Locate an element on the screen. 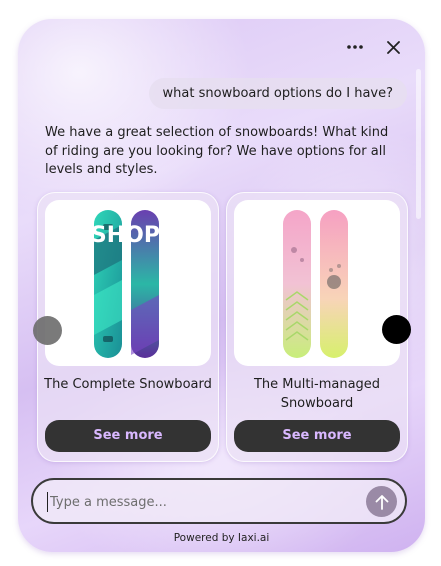  product-image is located at coordinates (317, 283).